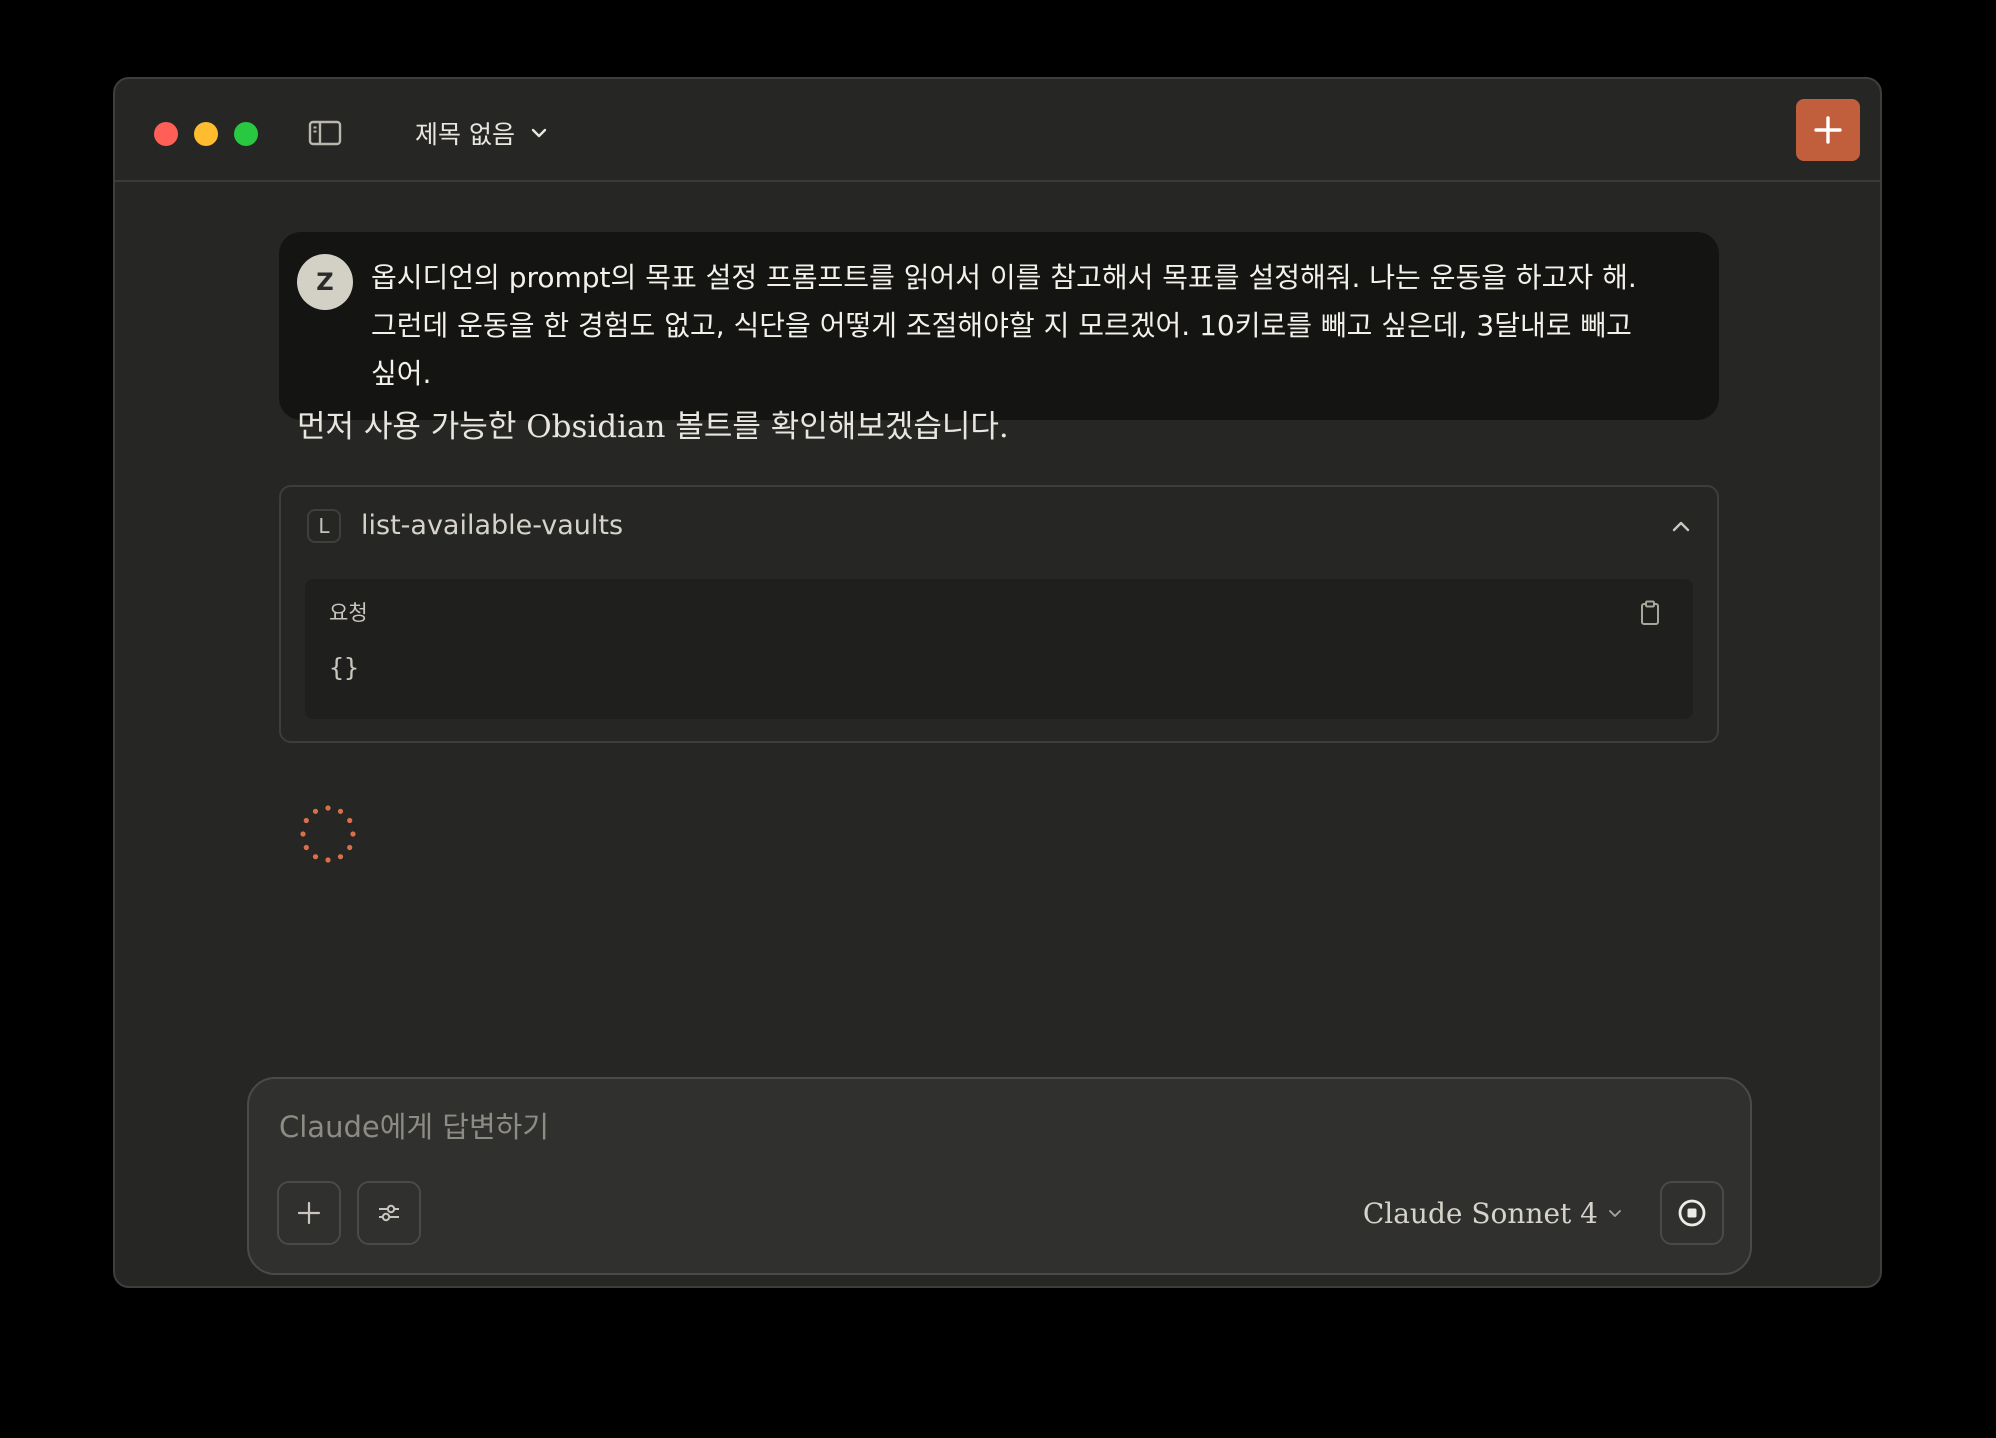 The image size is (1996, 1438). I want to click on loading-spinner-icon, so click(328, 834).